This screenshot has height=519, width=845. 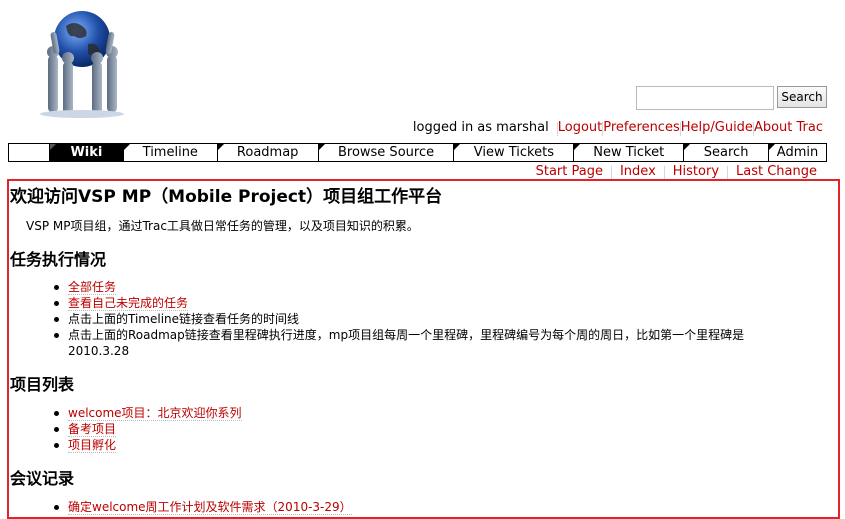 I want to click on project-list: welcome项目：北京欢迎你系列 备考项目 项目孵化, so click(x=148, y=429).